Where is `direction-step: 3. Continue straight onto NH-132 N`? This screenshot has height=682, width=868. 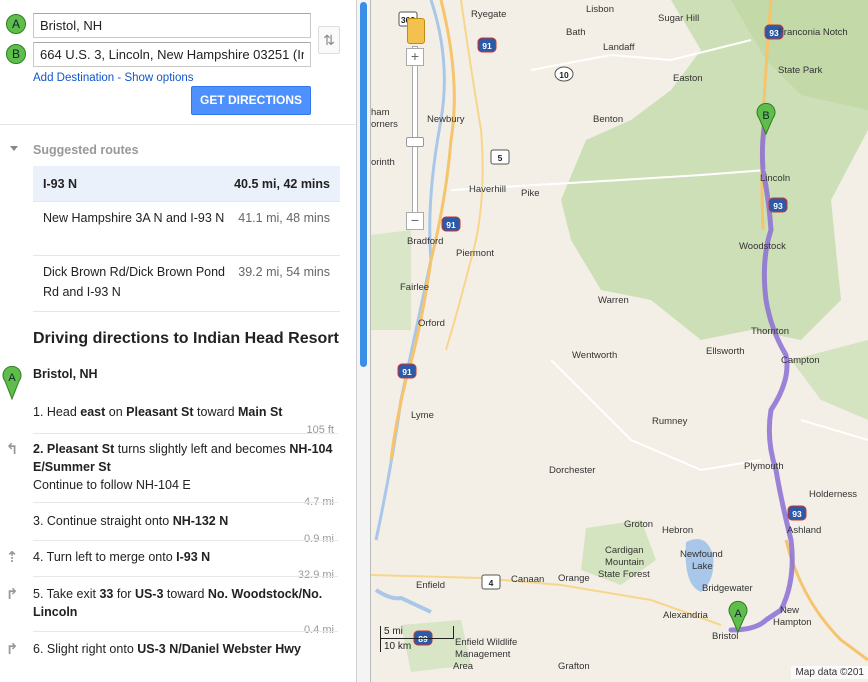 direction-step: 3. Continue straight onto NH-132 N is located at coordinates (185, 521).